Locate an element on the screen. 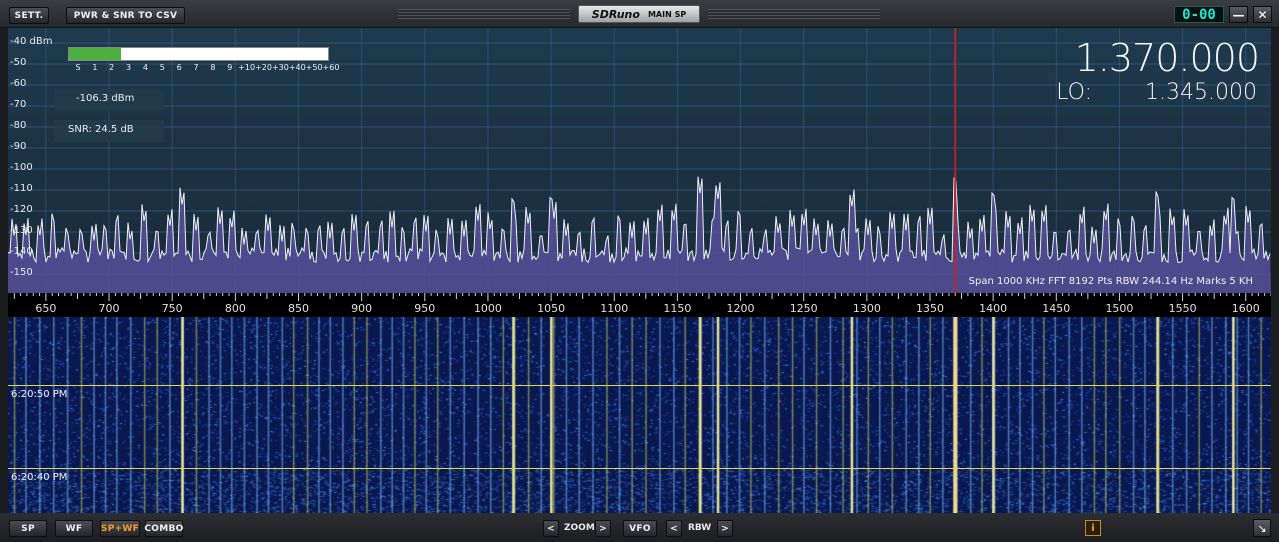  scale-tick-label: 1400 is located at coordinates (993, 308).